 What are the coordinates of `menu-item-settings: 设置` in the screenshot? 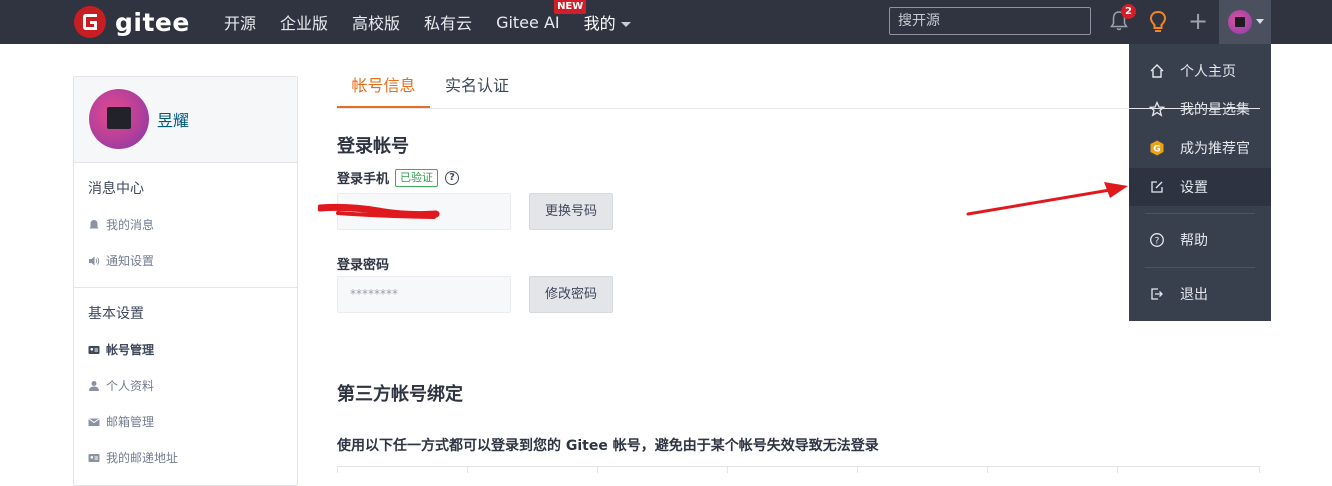 It's located at (1200, 187).